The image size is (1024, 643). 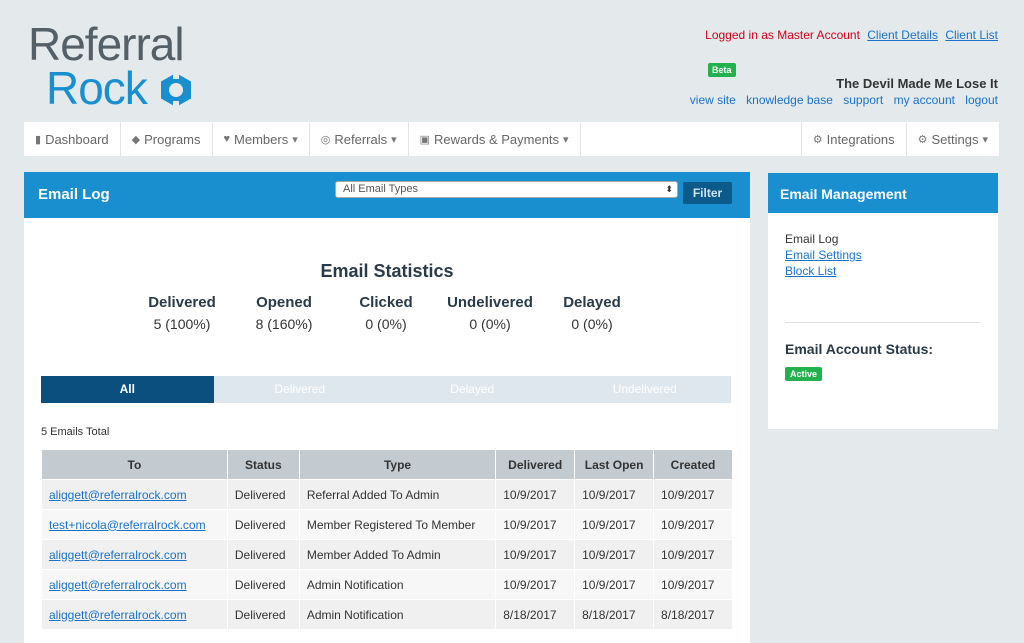 What do you see at coordinates (74, 194) in the screenshot?
I see `email-log-title: Email Log` at bounding box center [74, 194].